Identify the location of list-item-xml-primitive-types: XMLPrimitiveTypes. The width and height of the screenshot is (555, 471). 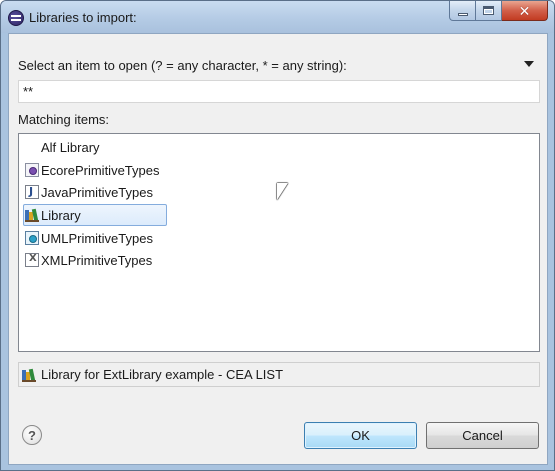
(95, 260).